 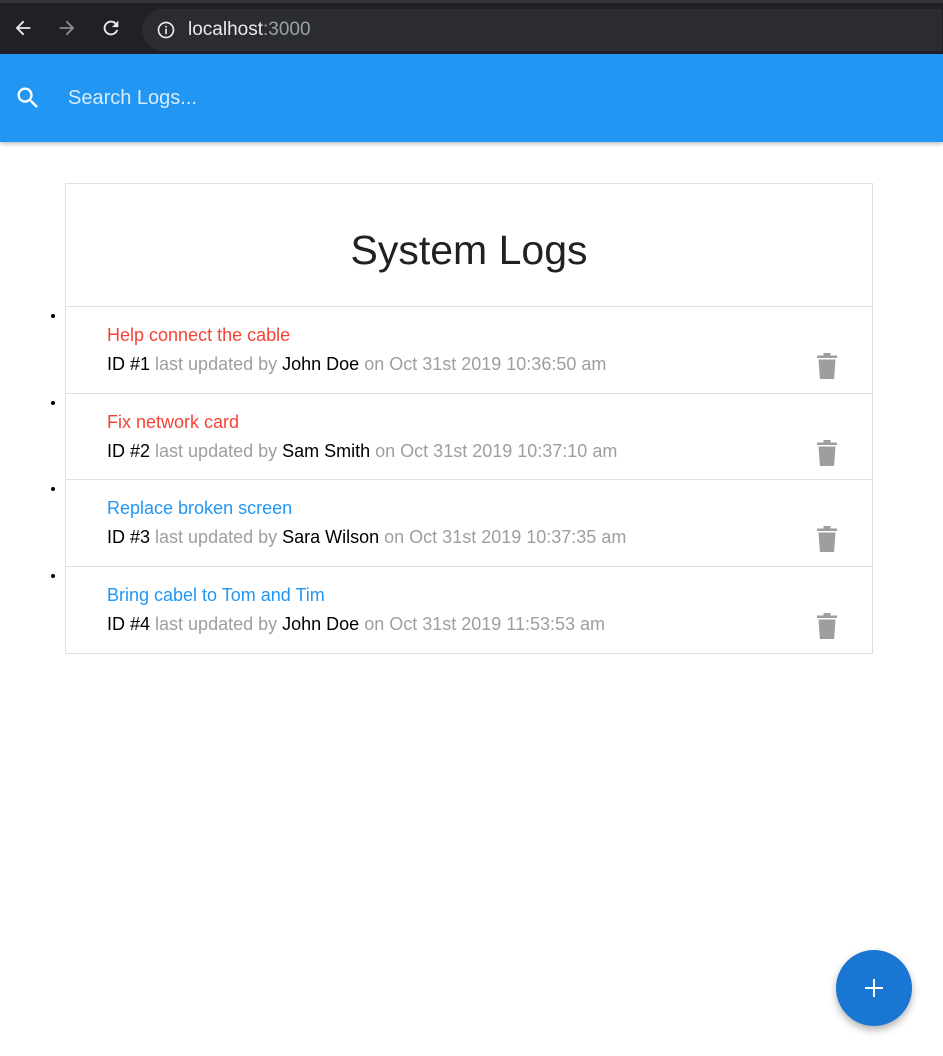 I want to click on url-text: localhost:3000, so click(x=249, y=30).